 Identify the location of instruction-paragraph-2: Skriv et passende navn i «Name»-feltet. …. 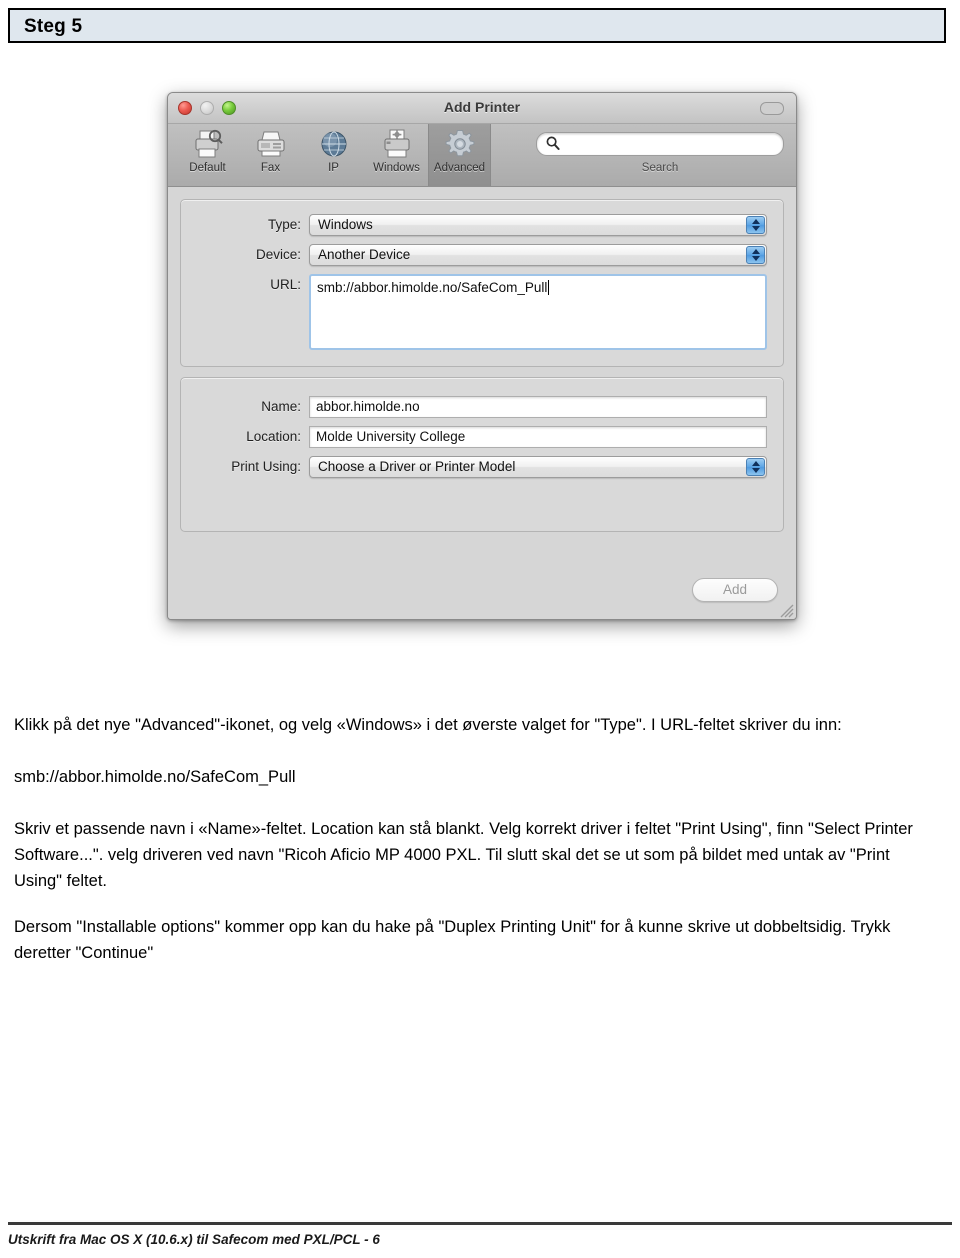
(463, 855).